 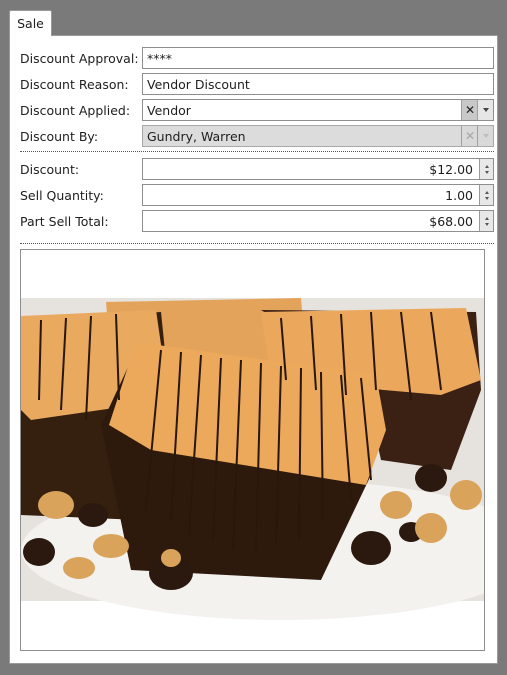 I want to click on sell-quantity-field: 1.00, so click(x=318, y=195).